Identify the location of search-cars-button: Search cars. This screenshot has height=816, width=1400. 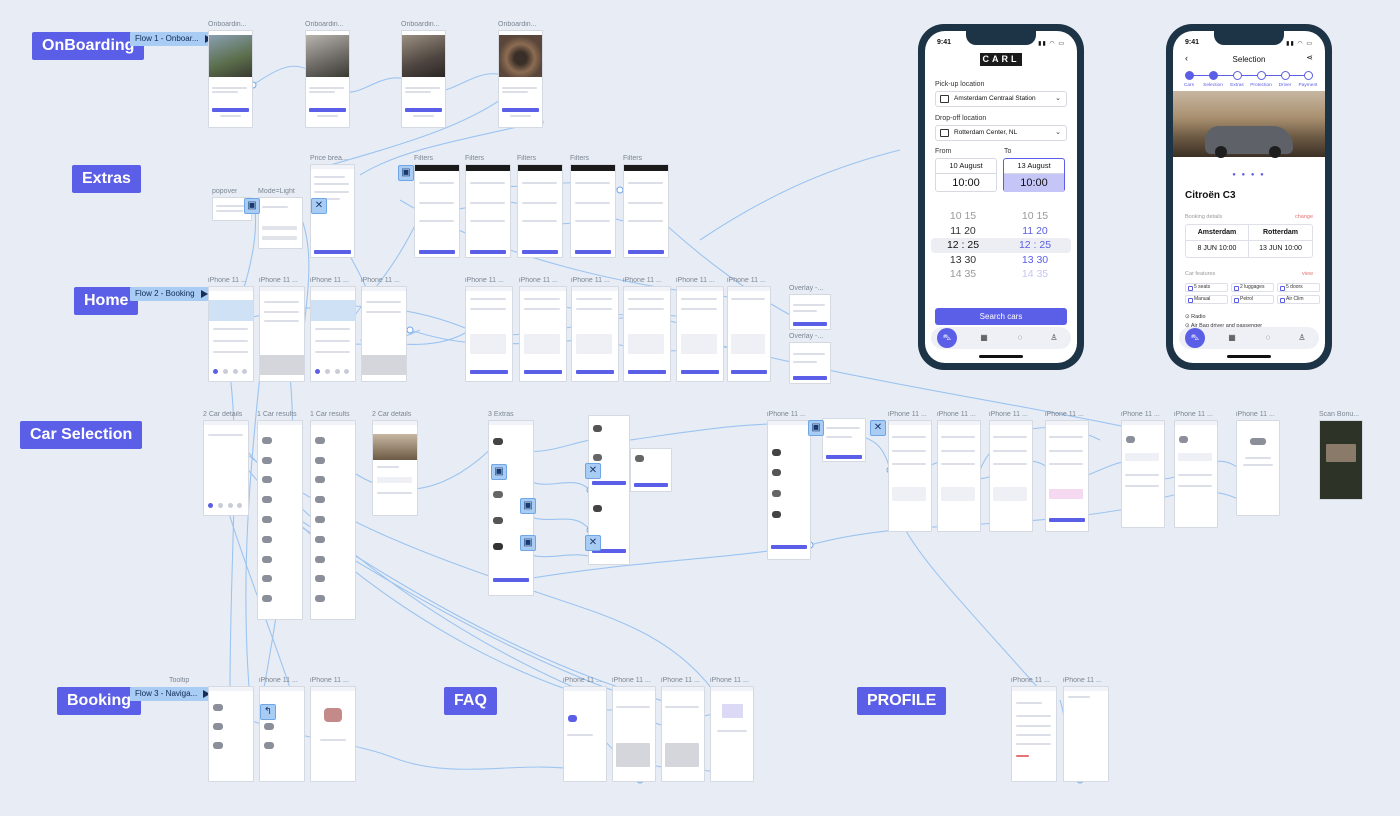
(1001, 316).